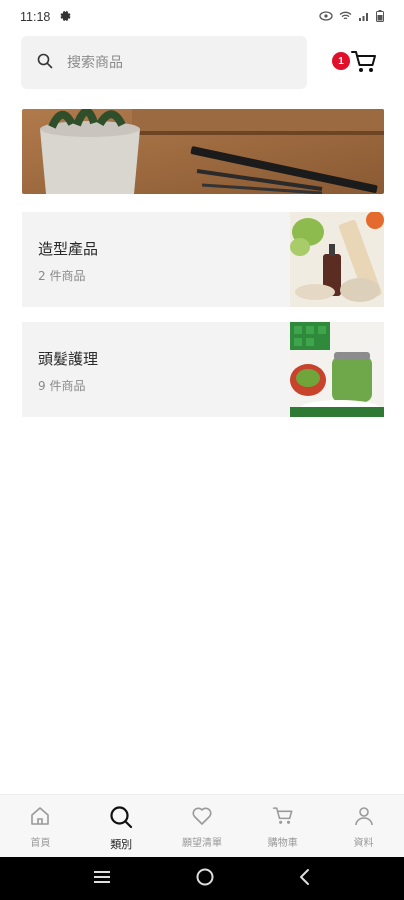 This screenshot has height=900, width=404. What do you see at coordinates (40, 818) in the screenshot?
I see `home-icon` at bounding box center [40, 818].